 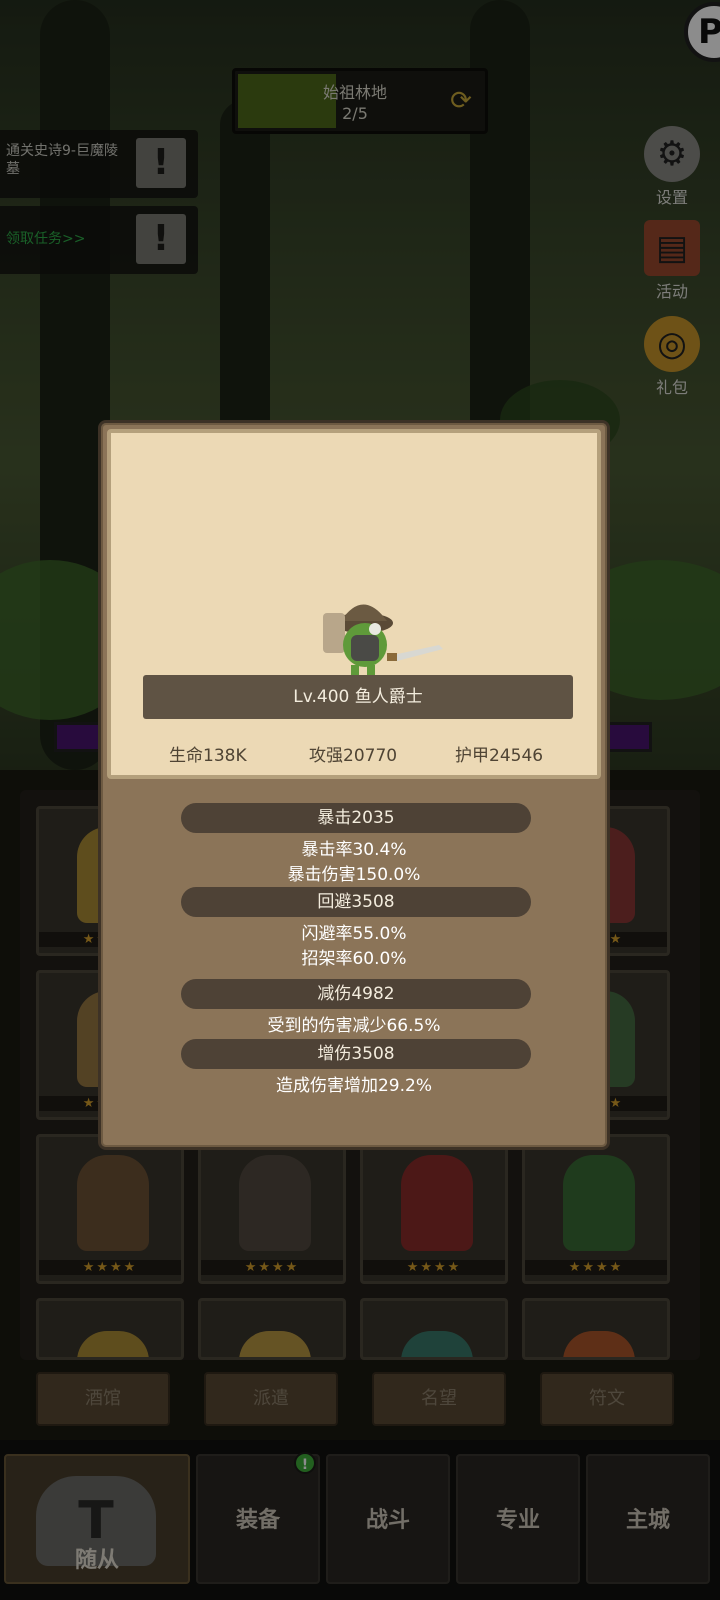 What do you see at coordinates (358, 697) in the screenshot?
I see `monster-name-plate: Lv.400 鱼人爵士` at bounding box center [358, 697].